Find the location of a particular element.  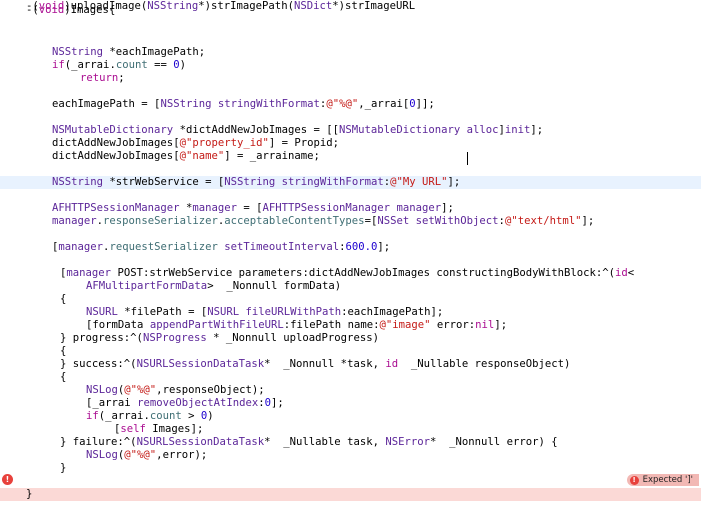

code-line: NSLog(@"%@",responseObject); is located at coordinates (350, 390).